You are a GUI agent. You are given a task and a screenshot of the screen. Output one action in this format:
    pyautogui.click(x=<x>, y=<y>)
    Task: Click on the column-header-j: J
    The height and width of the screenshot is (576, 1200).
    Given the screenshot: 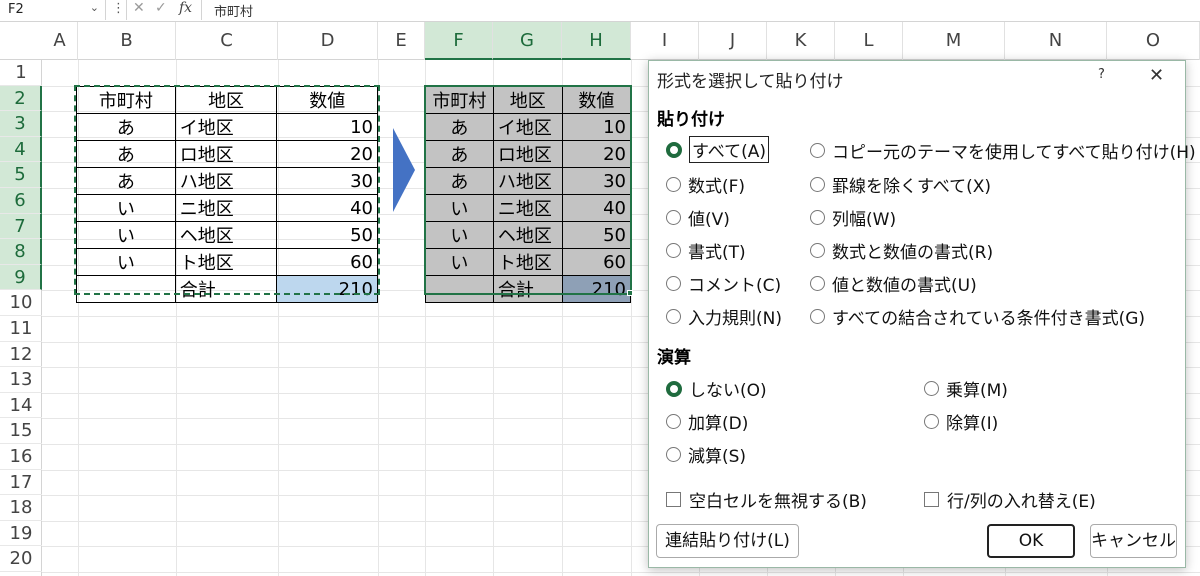 What is the action you would take?
    pyautogui.click(x=733, y=41)
    